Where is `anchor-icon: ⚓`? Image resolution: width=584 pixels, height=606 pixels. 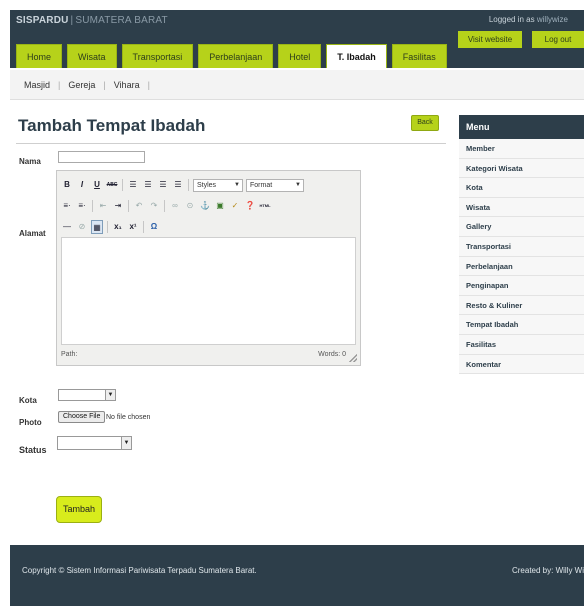 anchor-icon: ⚓ is located at coordinates (205, 206).